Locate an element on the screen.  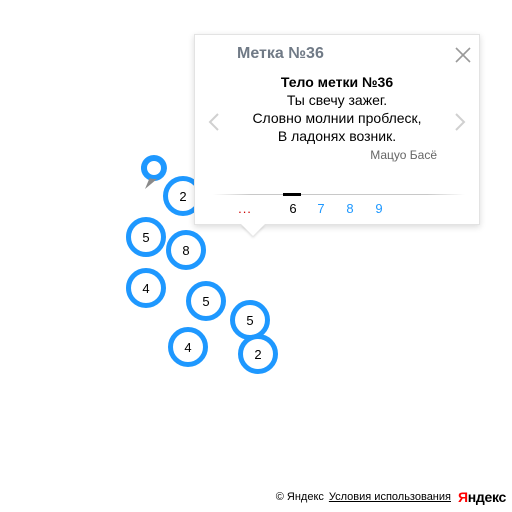
map-copyrights: © Яндекс Условия использования Яндекс is located at coordinates (391, 497).